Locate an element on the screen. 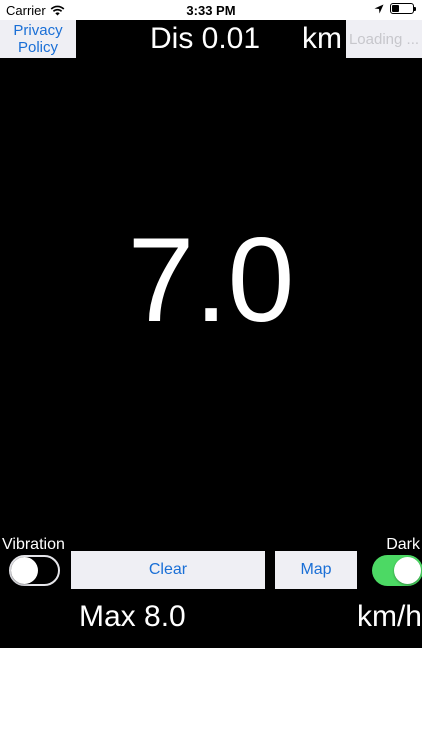 Image resolution: width=422 pixels, height=750 pixels. speed-unit-label: km/h is located at coordinates (389, 616).